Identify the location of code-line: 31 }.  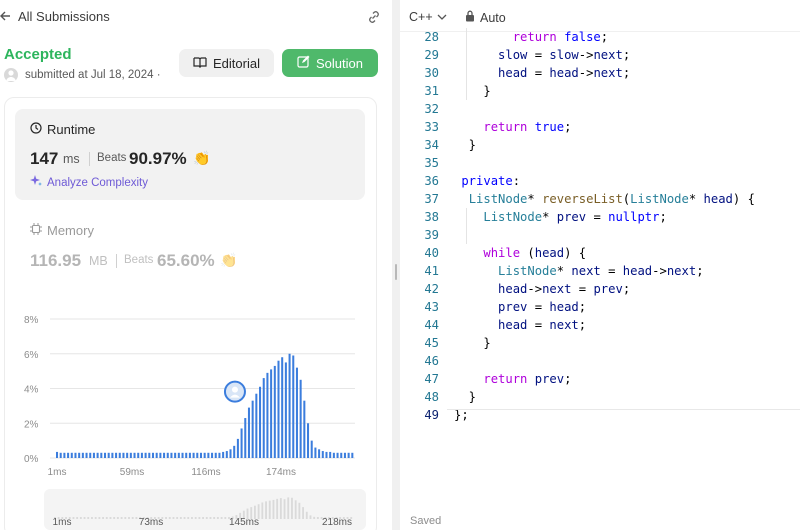
(600, 91).